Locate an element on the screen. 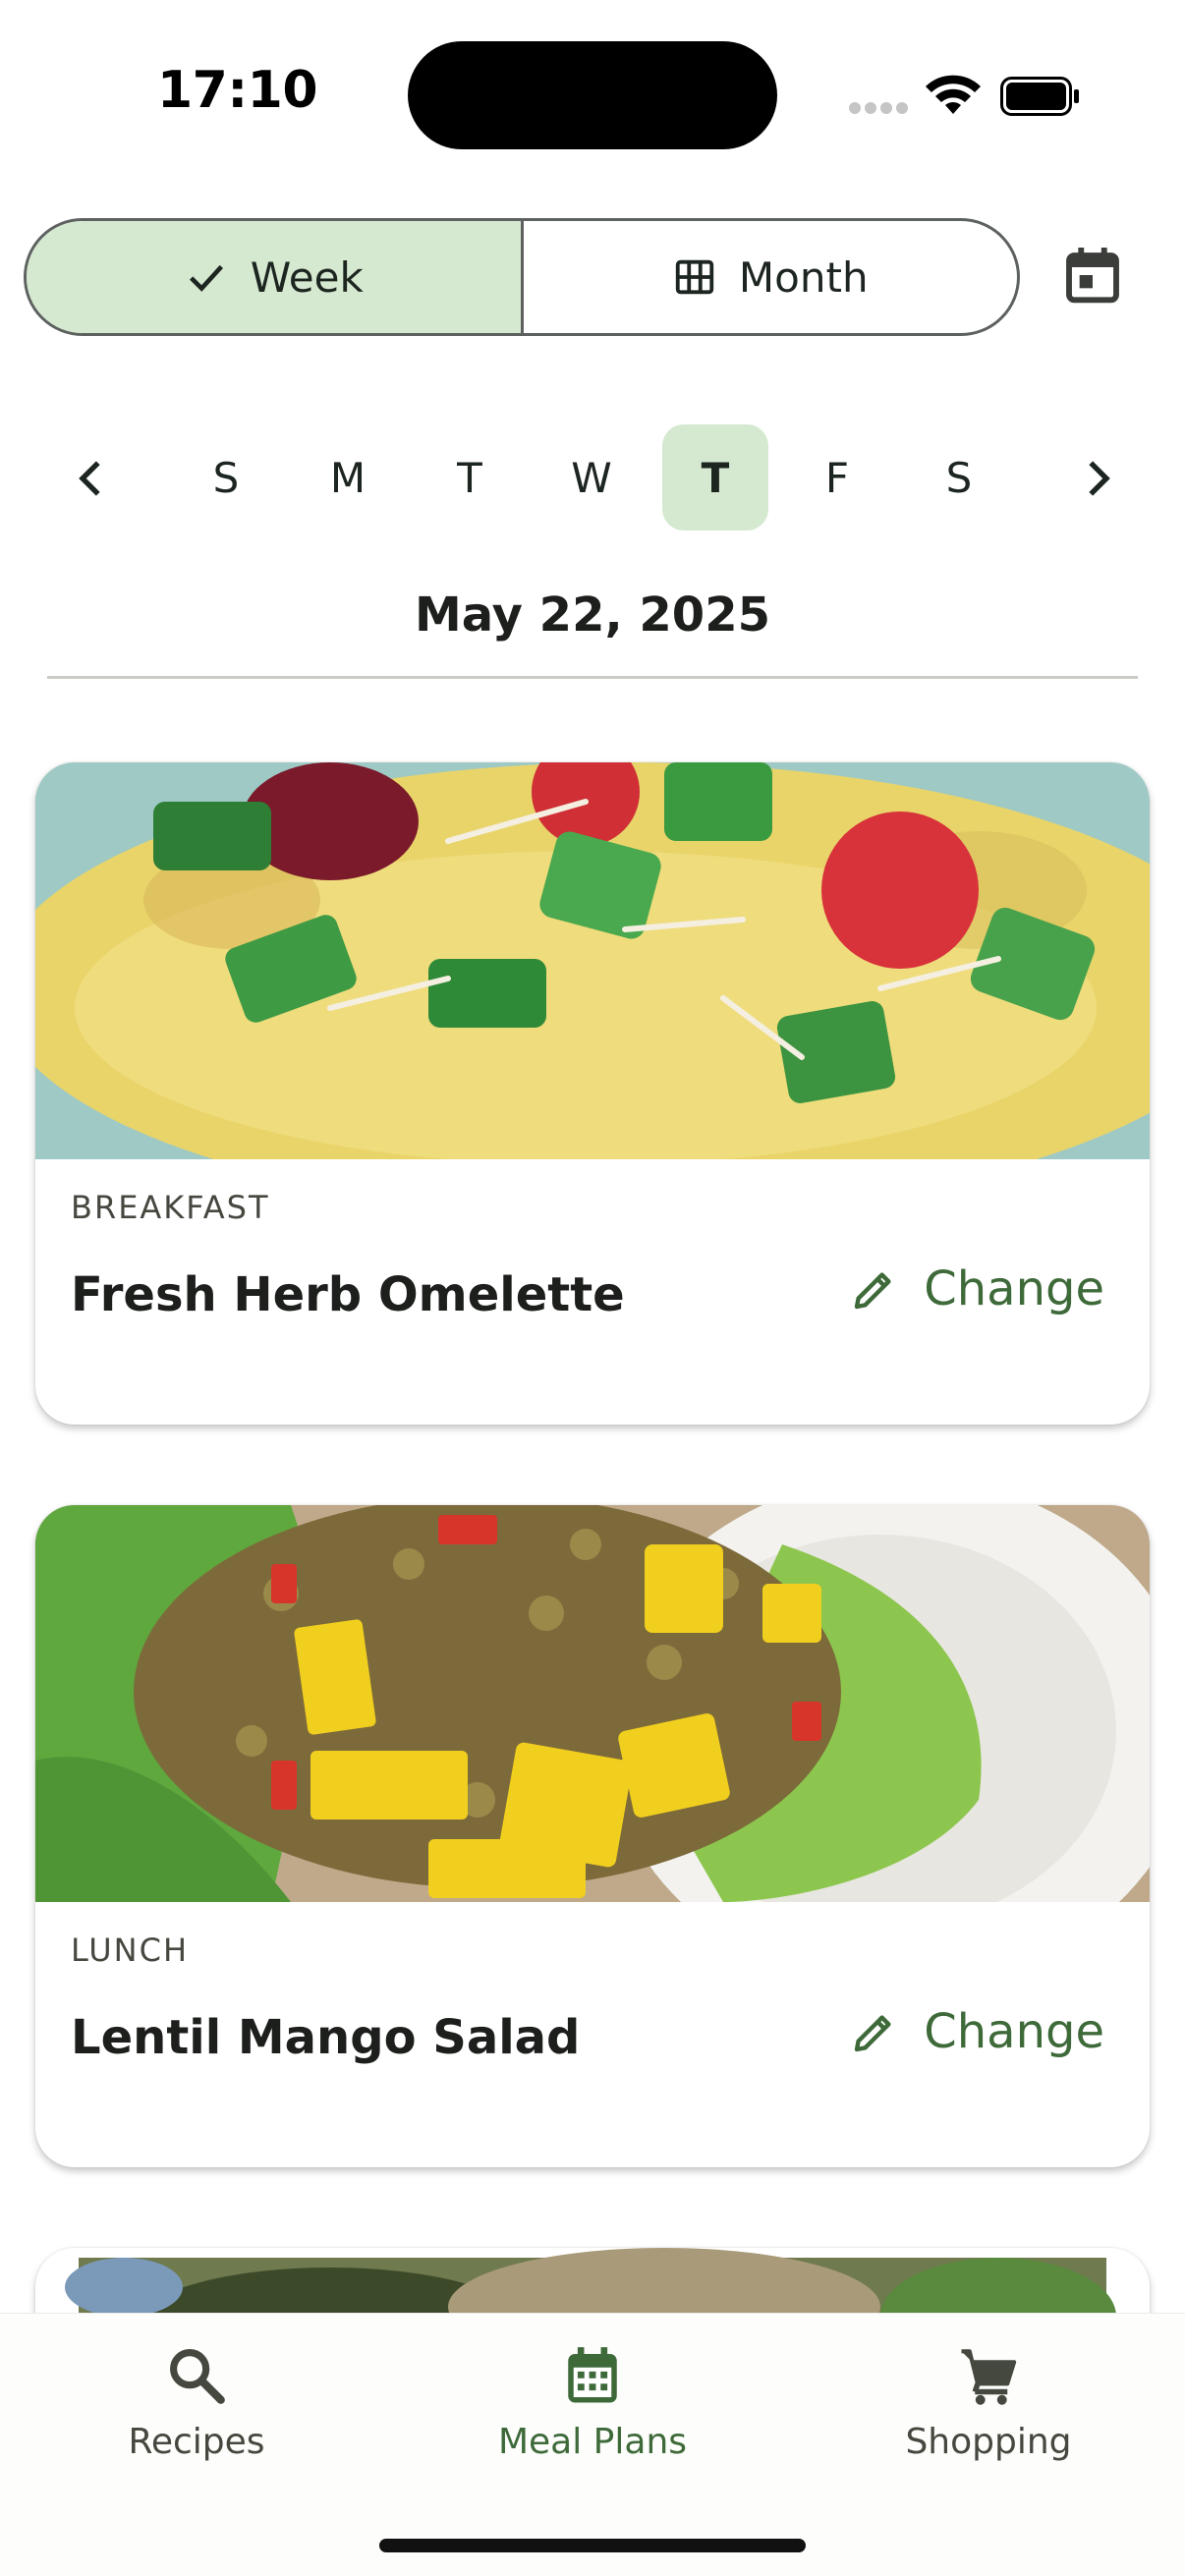 The height and width of the screenshot is (2576, 1185). nav-recipes: Recipes is located at coordinates (197, 2402).